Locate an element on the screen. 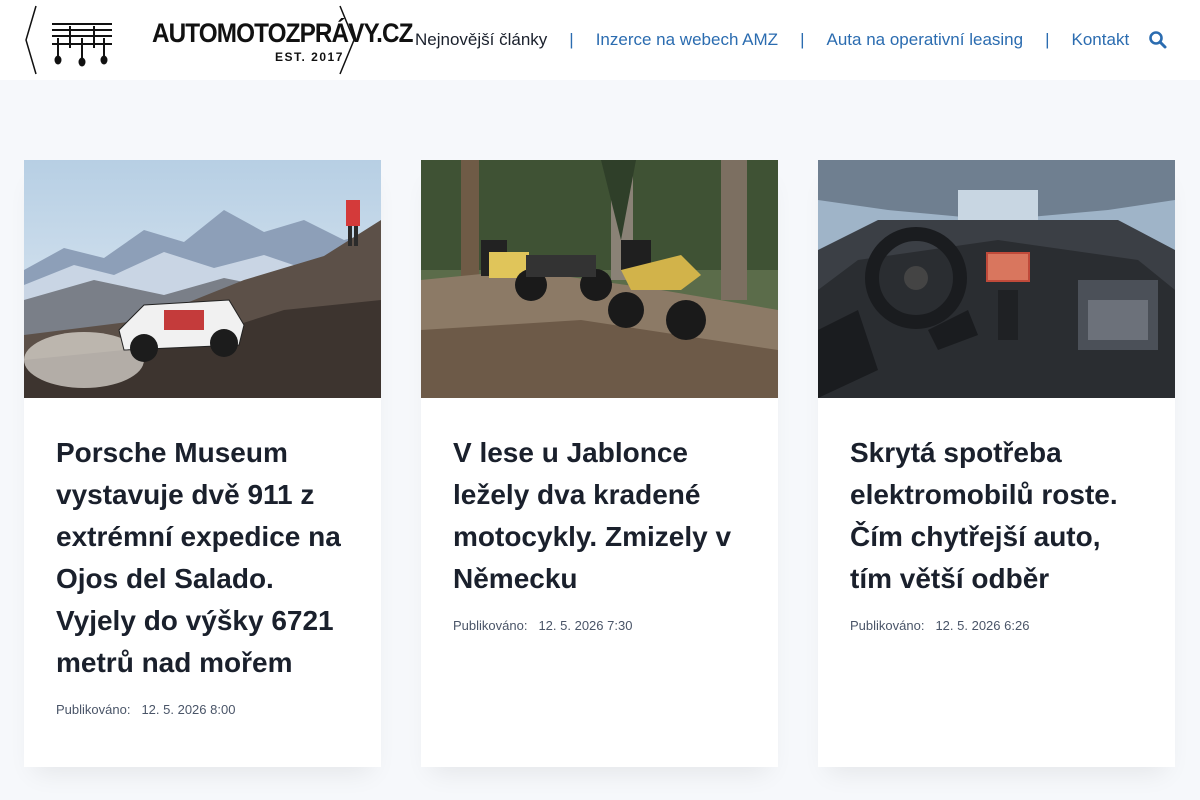  logo-est: EST. 2017 is located at coordinates (309, 57).